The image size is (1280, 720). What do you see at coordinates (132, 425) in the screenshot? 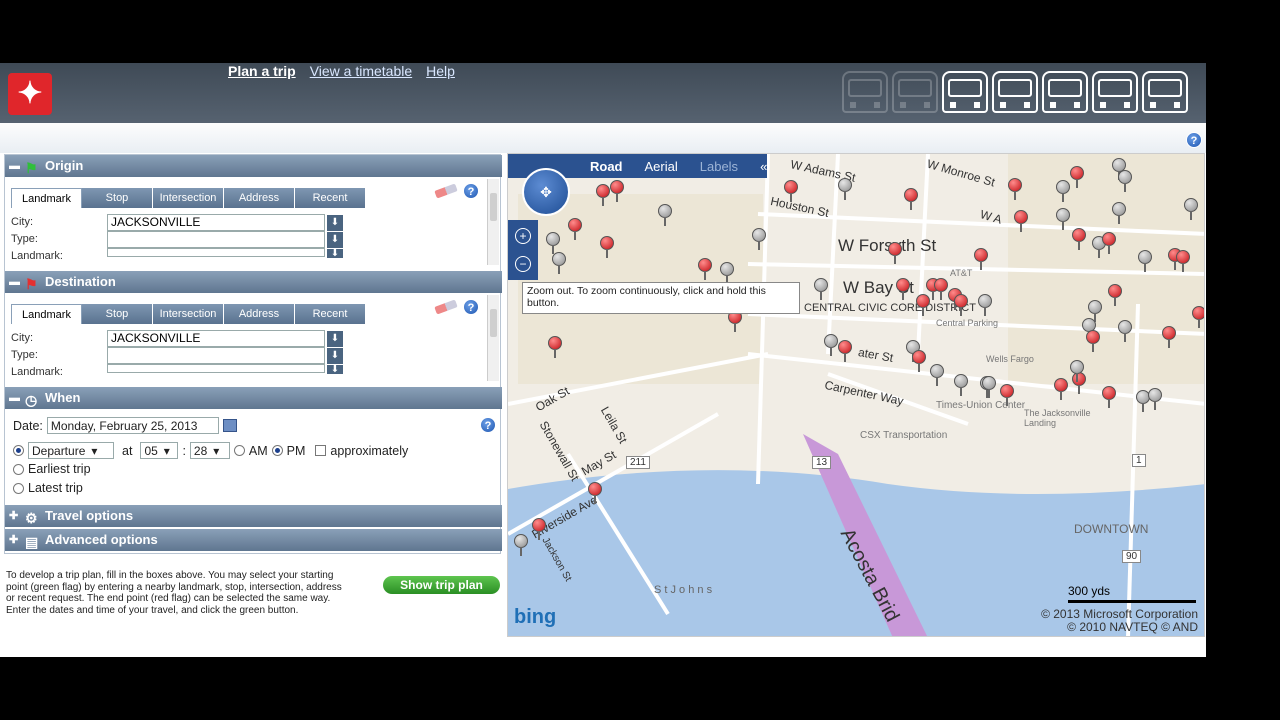
I see `date-field: Monday, February 25, 2013` at bounding box center [132, 425].